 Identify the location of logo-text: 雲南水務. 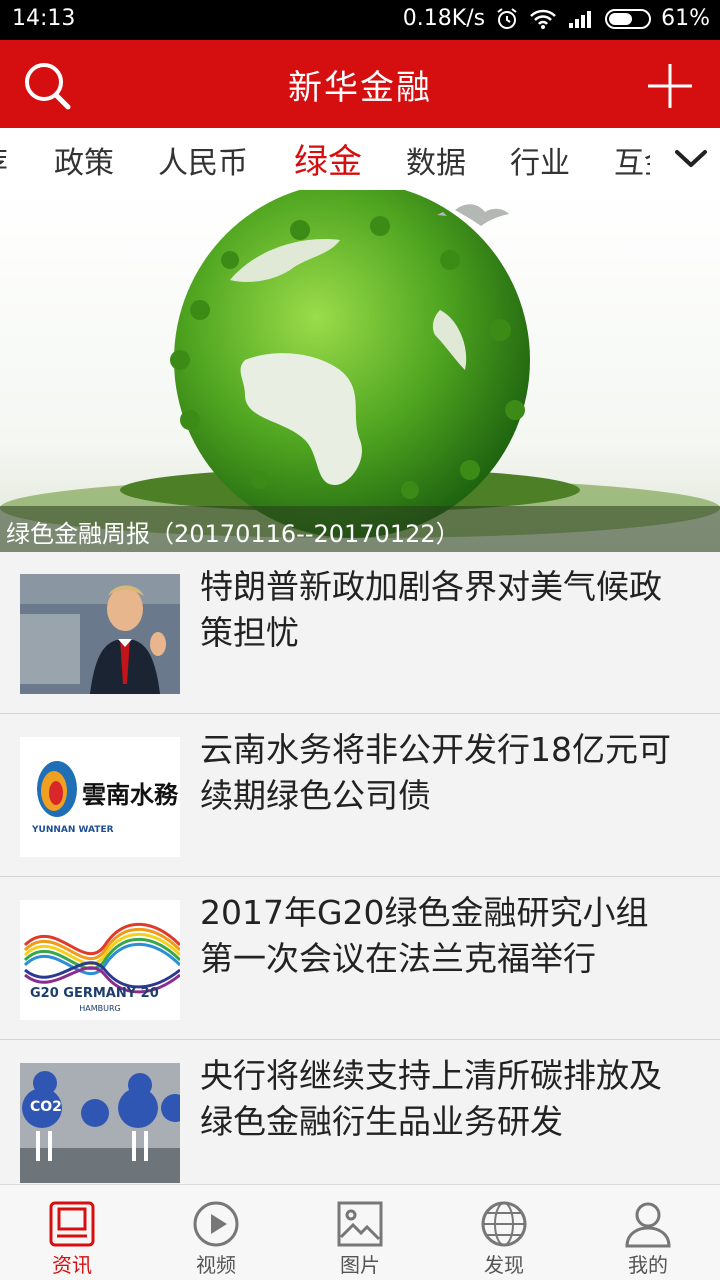
(130, 795).